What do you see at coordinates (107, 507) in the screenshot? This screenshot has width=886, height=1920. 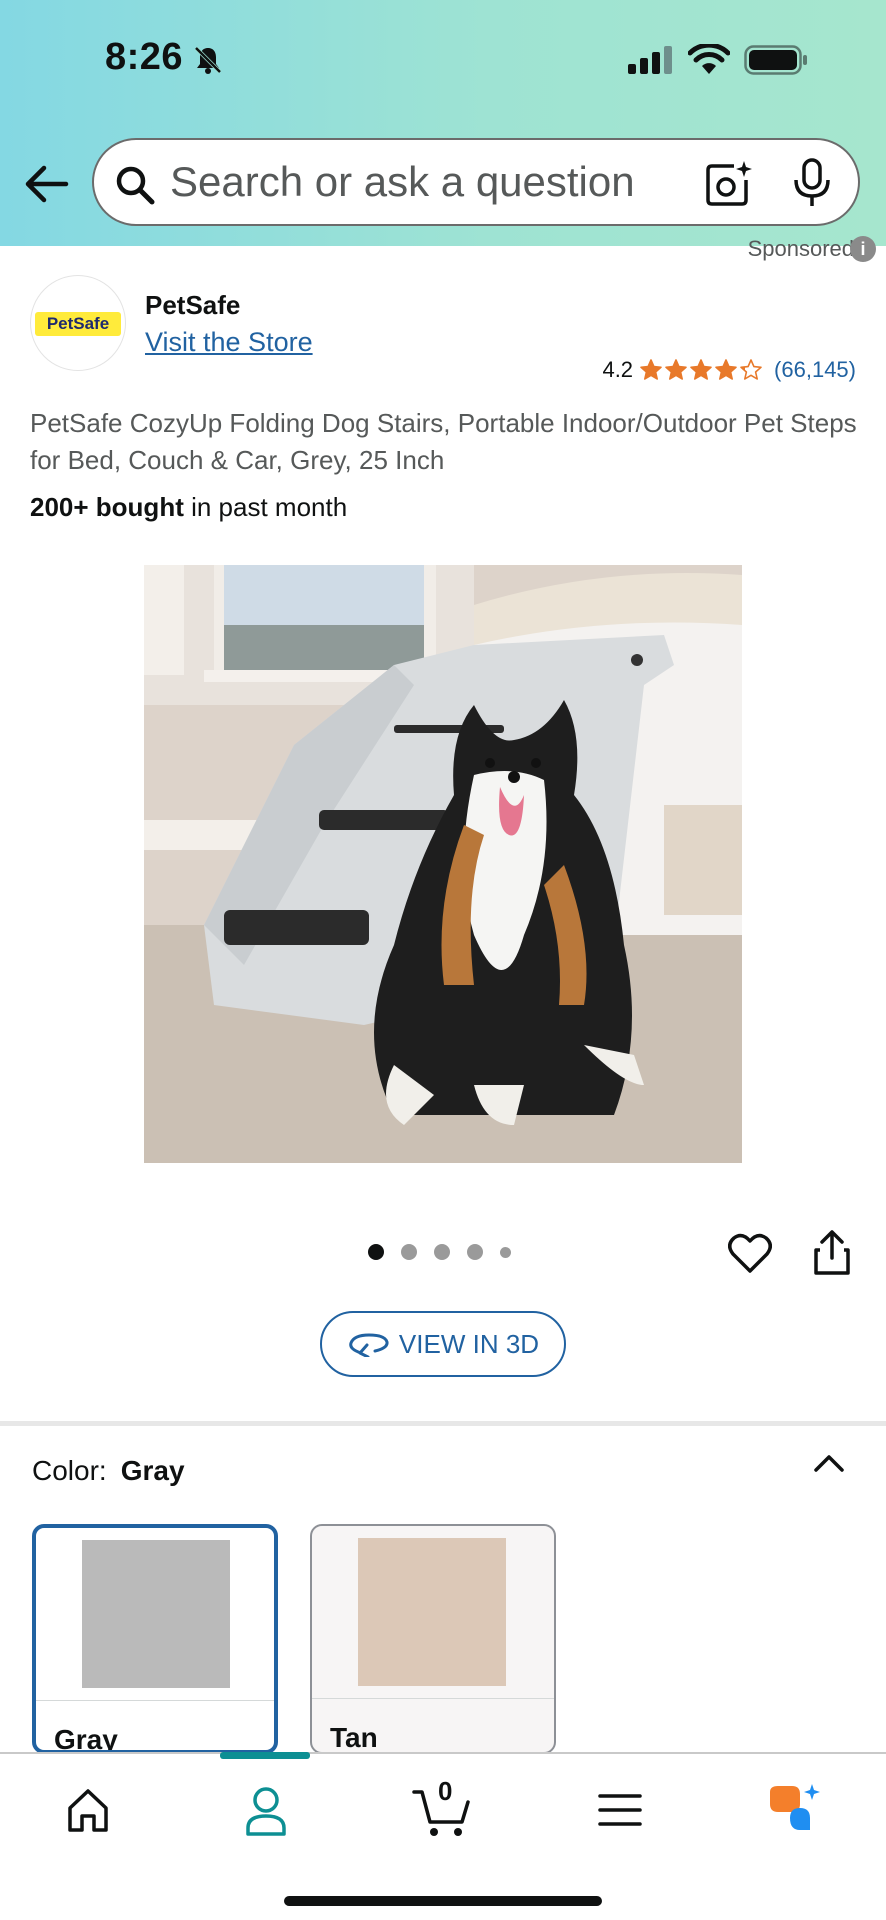 I see `bought-count-bold: 200+ bought` at bounding box center [107, 507].